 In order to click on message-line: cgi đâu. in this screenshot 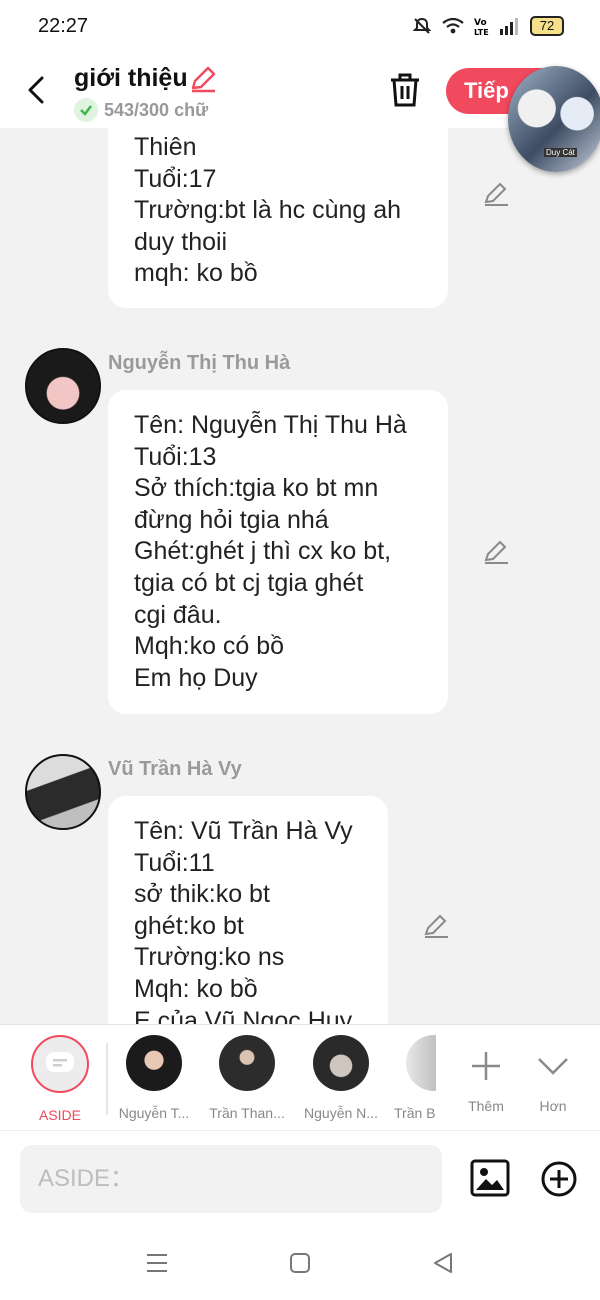, I will do `click(178, 614)`.